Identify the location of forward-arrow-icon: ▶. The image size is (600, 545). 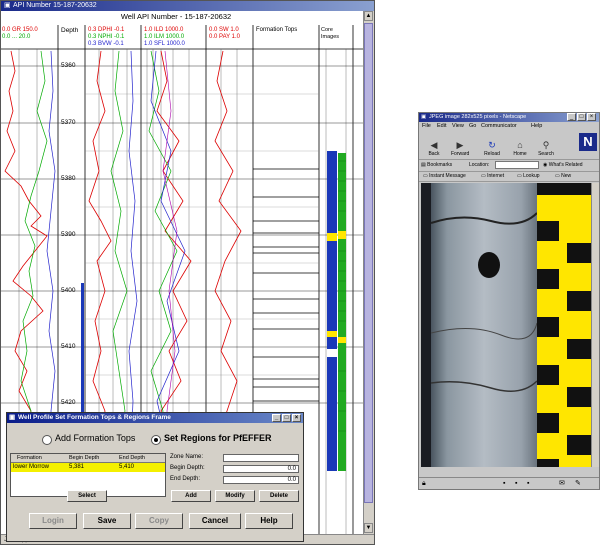
(460, 145).